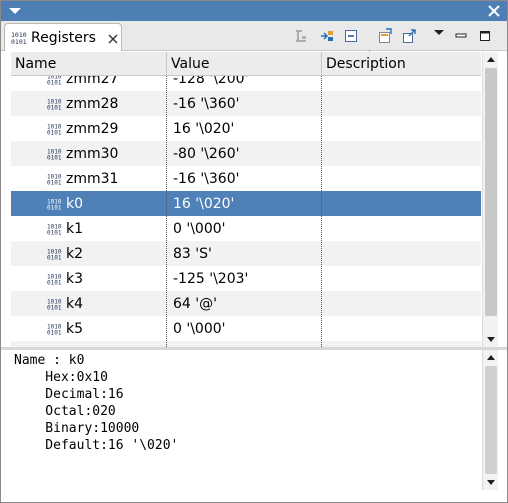 This screenshot has height=503, width=508. Describe the element at coordinates (246, 178) in the screenshot. I see `table-row: 1010 0101 zmm31 -16 '\360'` at that location.